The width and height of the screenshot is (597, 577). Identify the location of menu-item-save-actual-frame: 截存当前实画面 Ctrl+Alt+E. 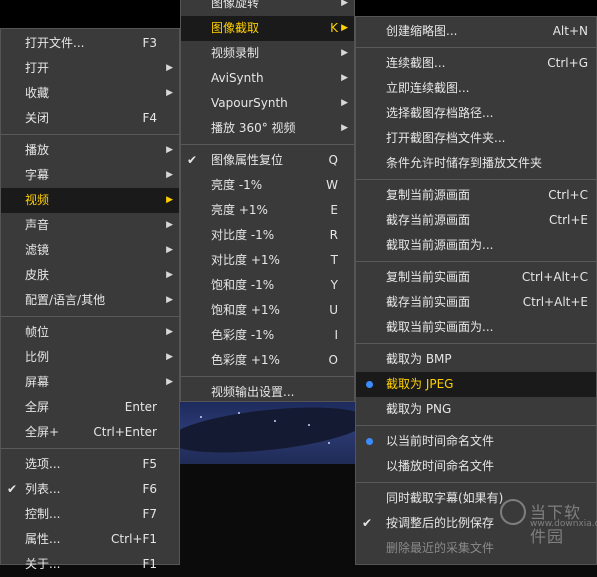
(476, 302).